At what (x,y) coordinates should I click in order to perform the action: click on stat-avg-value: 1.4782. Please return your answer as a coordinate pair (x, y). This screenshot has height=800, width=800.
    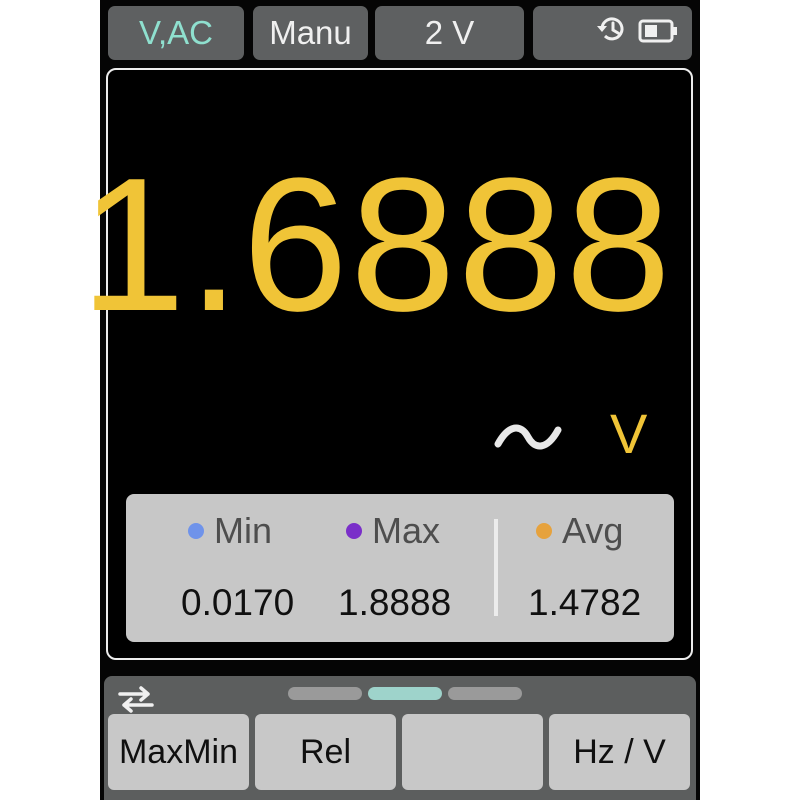
    Looking at the image, I should click on (585, 602).